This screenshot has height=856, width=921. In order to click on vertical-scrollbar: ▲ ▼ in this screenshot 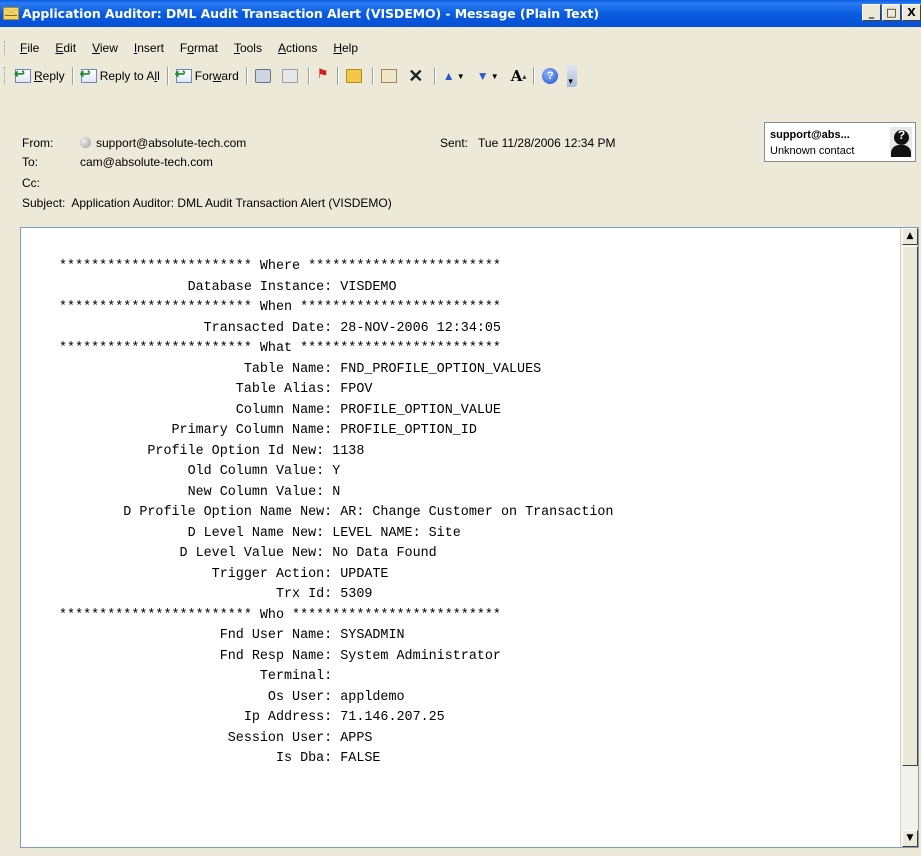, I will do `click(909, 537)`.